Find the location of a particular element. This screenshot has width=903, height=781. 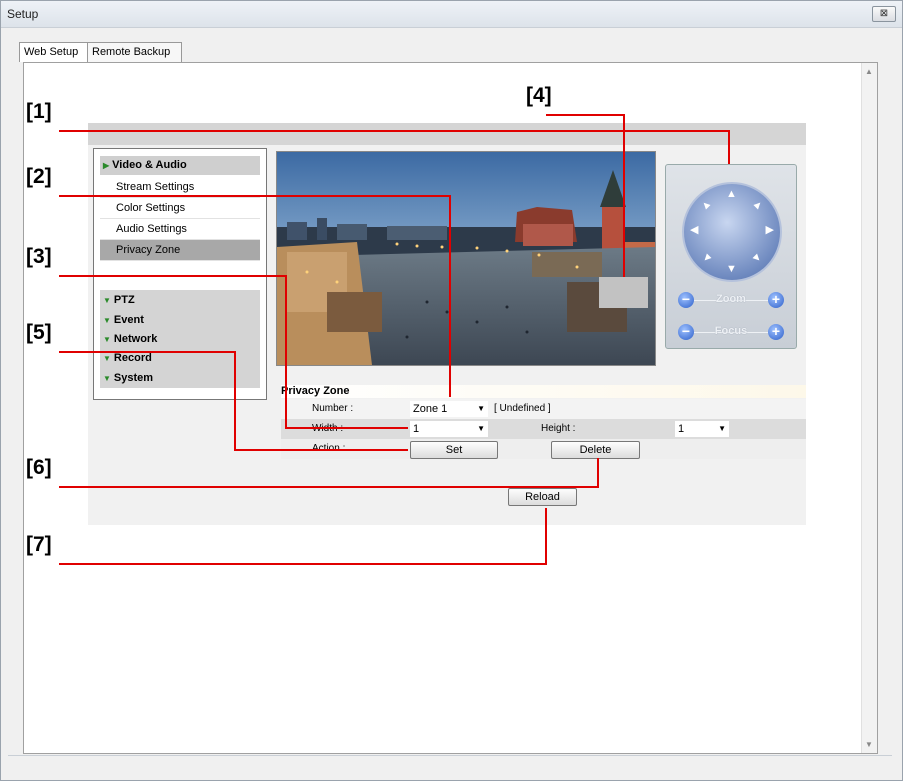

callout-1: [1] is located at coordinates (39, 111).